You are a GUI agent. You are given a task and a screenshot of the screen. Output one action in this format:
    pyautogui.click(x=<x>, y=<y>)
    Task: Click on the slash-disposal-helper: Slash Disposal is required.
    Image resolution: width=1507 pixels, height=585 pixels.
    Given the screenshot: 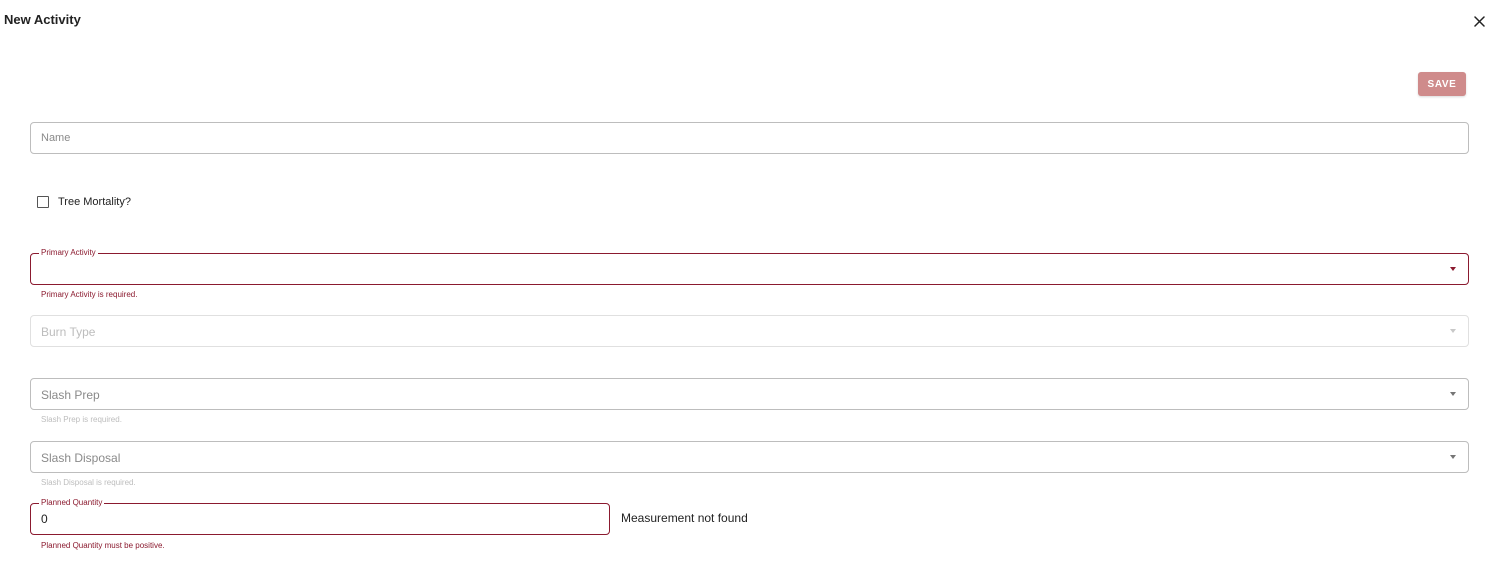 What is the action you would take?
    pyautogui.click(x=88, y=482)
    